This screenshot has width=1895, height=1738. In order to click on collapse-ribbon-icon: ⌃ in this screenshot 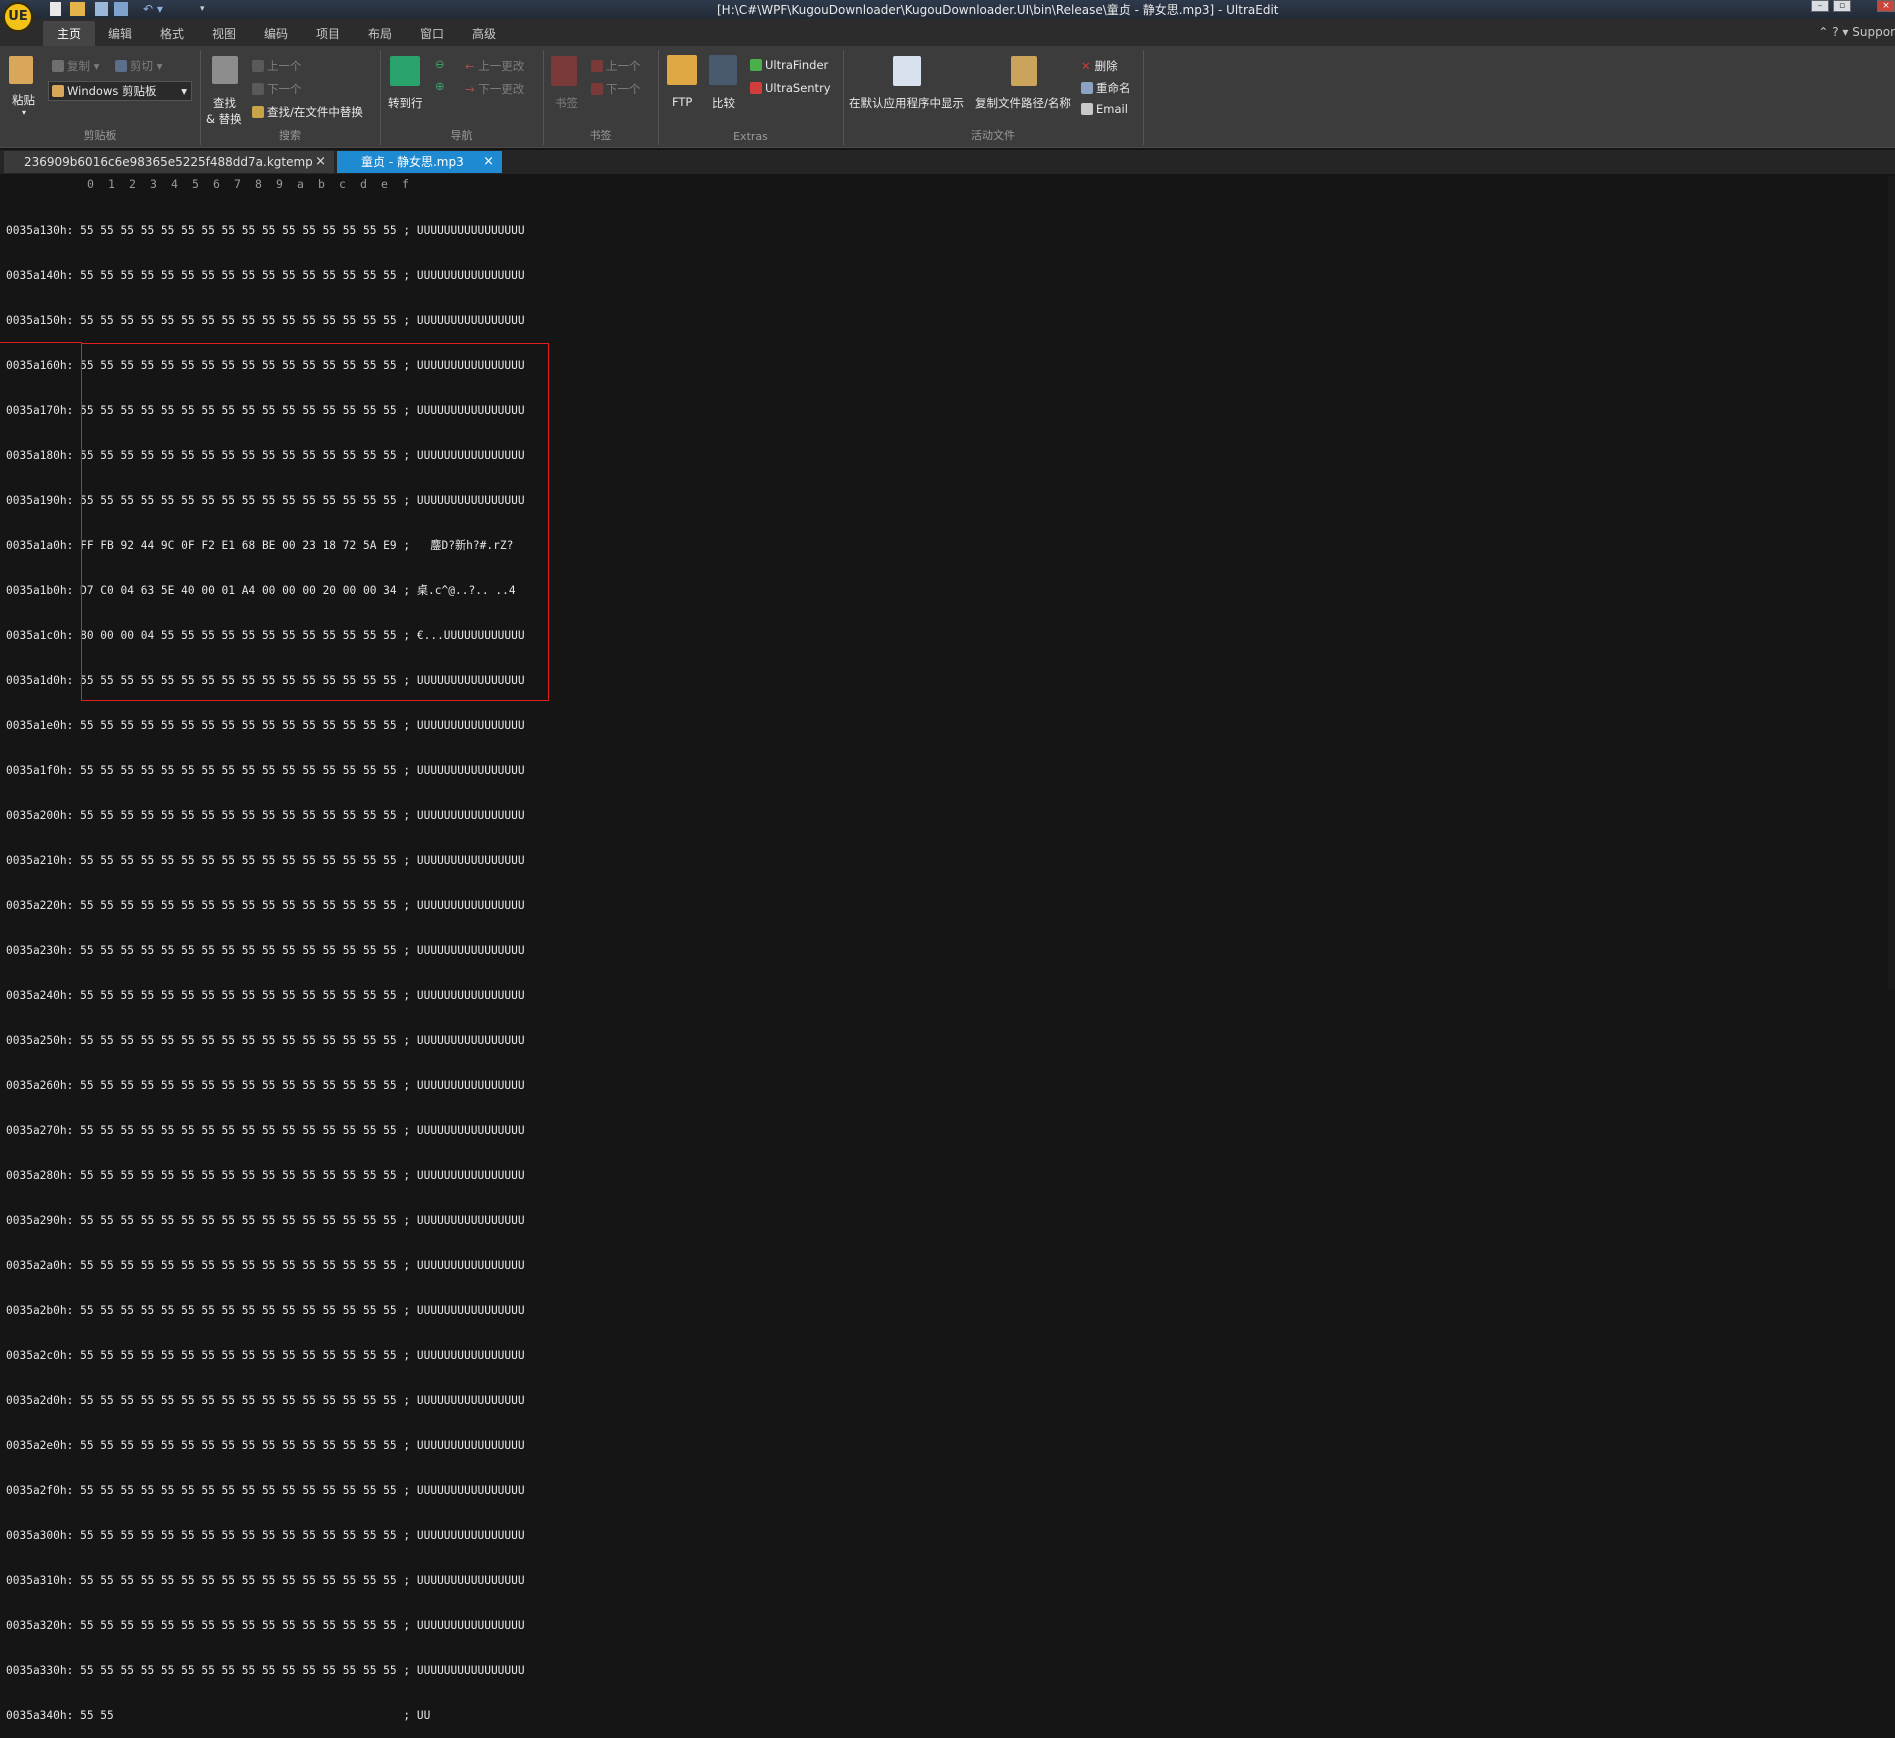, I will do `click(1823, 32)`.